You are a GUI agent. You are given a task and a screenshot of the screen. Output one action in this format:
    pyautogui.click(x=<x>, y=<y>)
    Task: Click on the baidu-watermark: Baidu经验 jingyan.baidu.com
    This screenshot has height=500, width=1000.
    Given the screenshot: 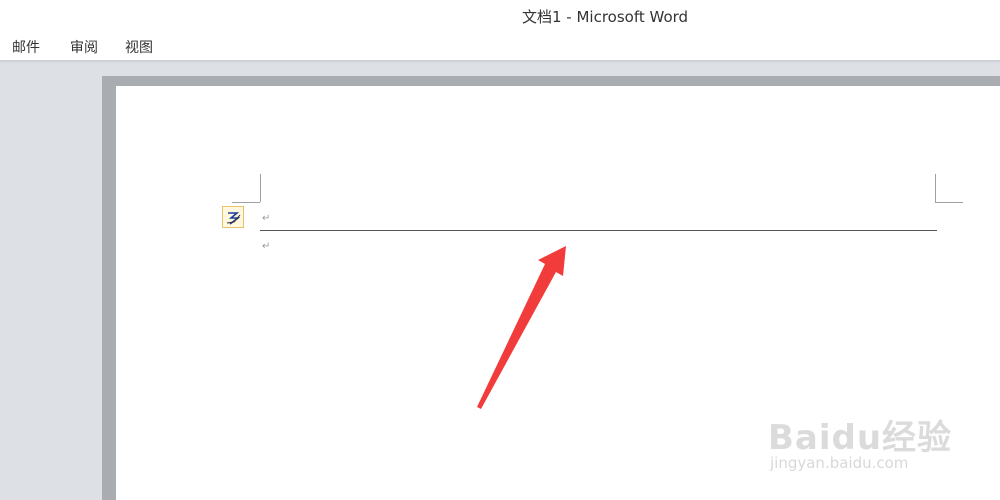 What is the action you would take?
    pyautogui.click(x=870, y=440)
    